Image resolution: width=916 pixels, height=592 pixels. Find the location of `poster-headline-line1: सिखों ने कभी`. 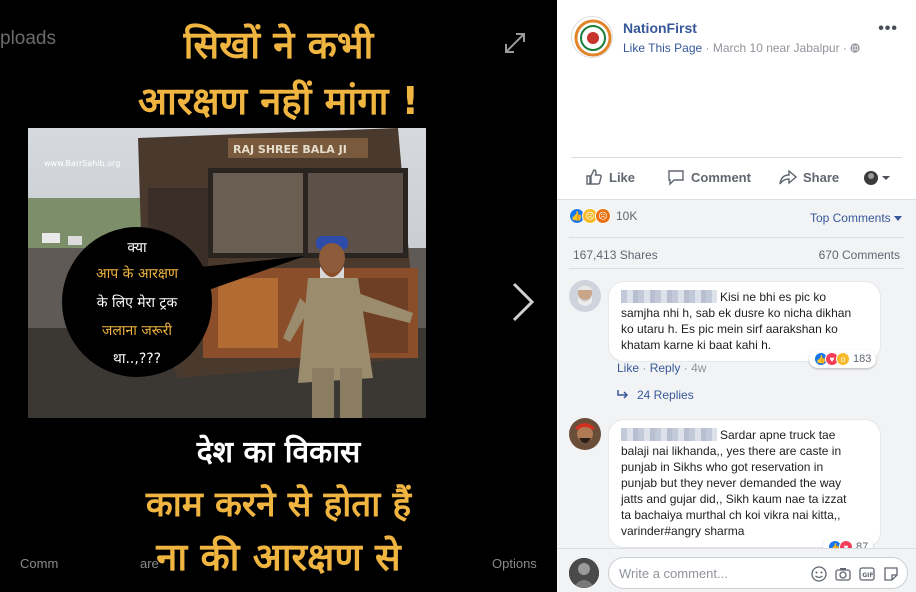

poster-headline-line1: सिखों ने कभी is located at coordinates (278, 45).